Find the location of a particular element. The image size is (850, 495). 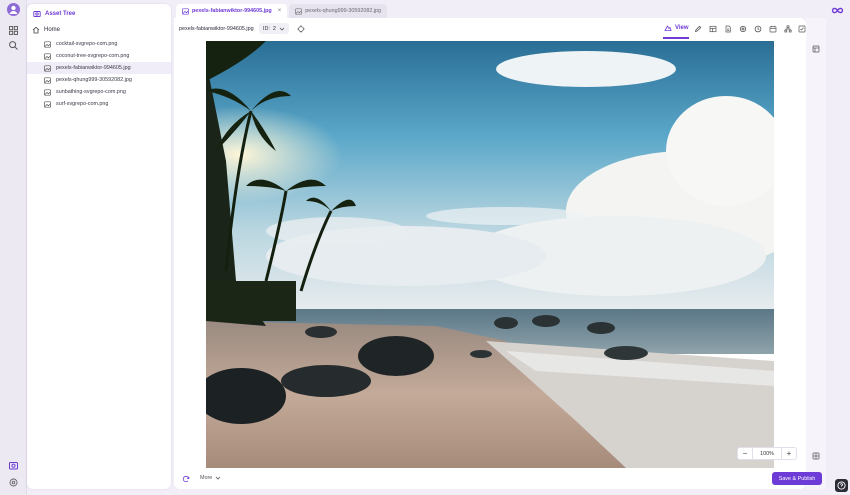

id-select: ID: 2 is located at coordinates (274, 28).